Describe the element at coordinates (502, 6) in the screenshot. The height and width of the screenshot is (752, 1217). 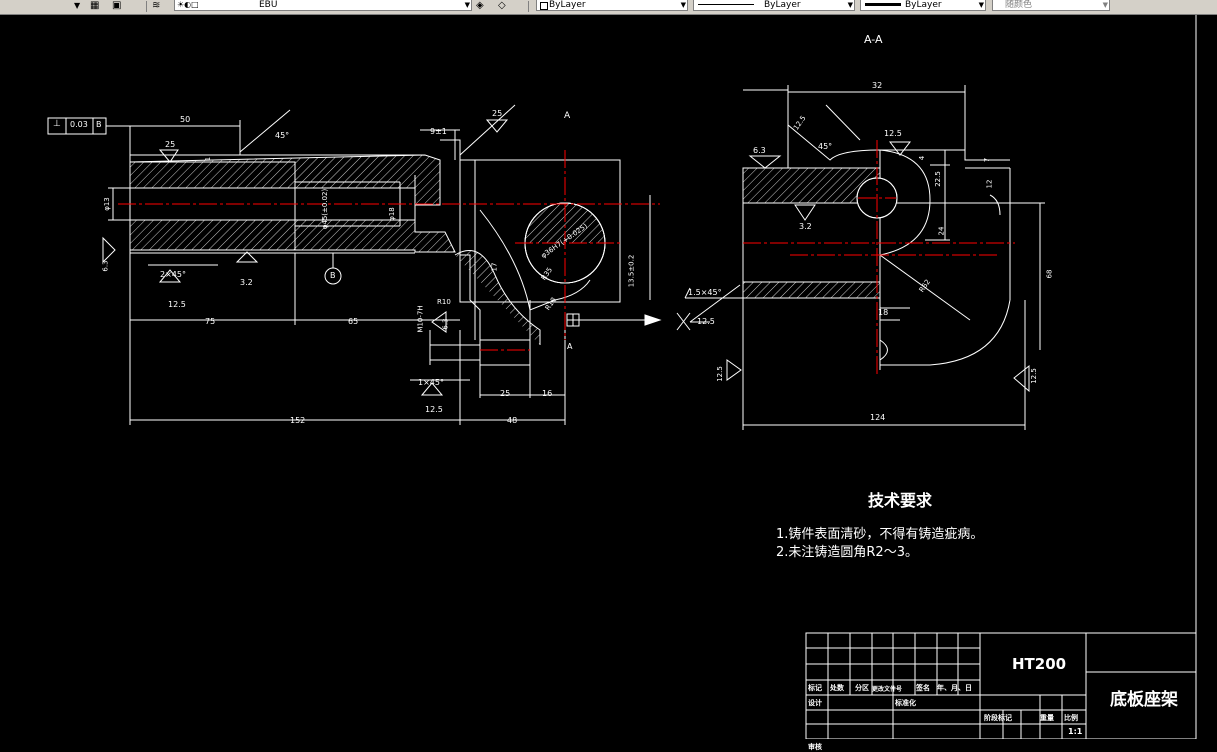
I see `layer-match-icon: ◇` at that location.